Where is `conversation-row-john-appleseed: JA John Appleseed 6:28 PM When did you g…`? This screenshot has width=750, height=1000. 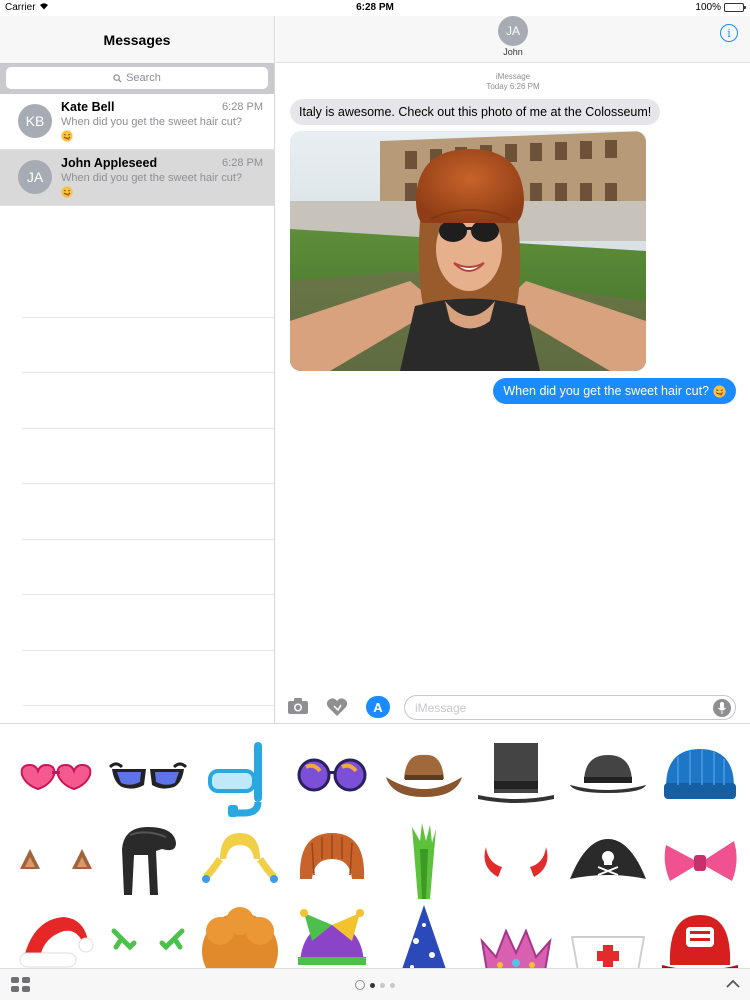
conversation-row-john-appleseed: JA John Appleseed 6:28 PM When did you g… is located at coordinates (137, 178).